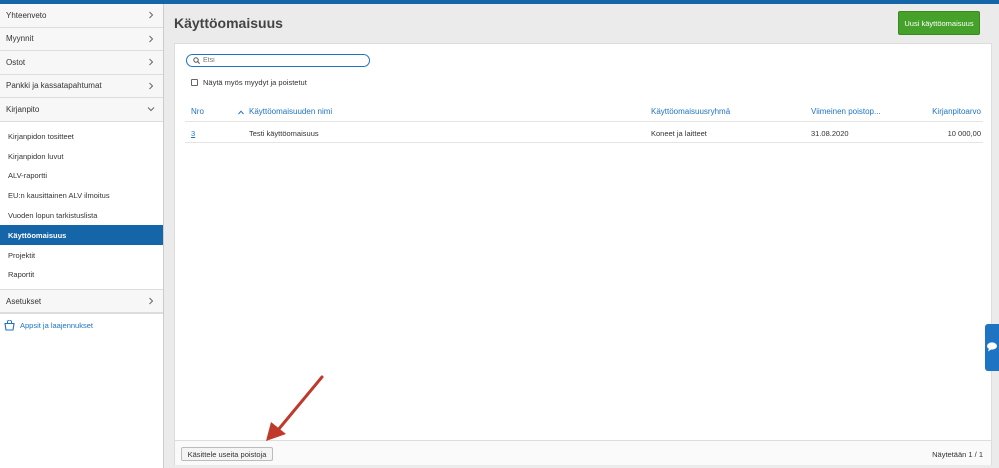  What do you see at coordinates (81, 39) in the screenshot?
I see `sidebar-item-myynnit: Myynnit` at bounding box center [81, 39].